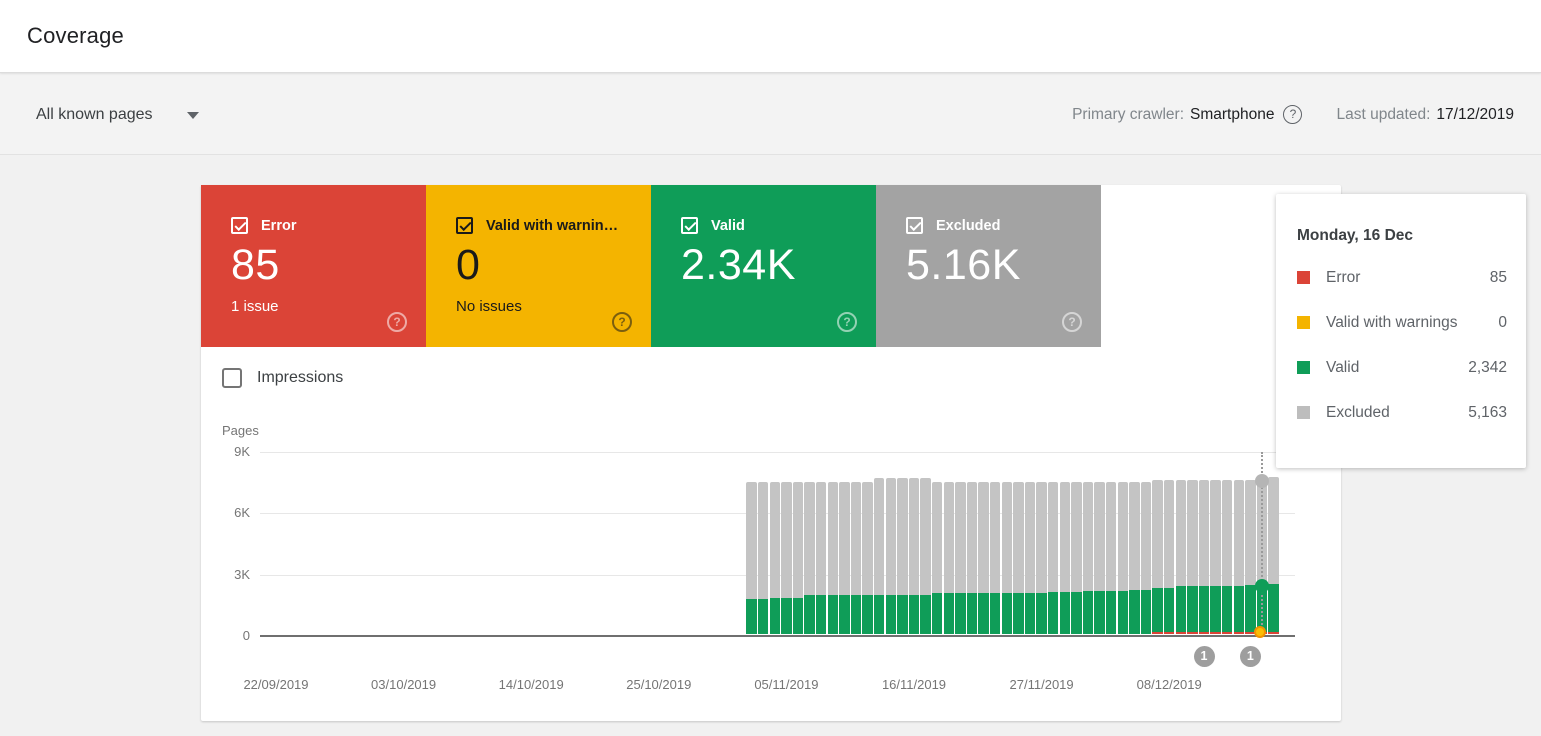 Image resolution: width=1541 pixels, height=736 pixels. Describe the element at coordinates (531, 684) in the screenshot. I see `x-tick-label: 14/10/2019` at that location.